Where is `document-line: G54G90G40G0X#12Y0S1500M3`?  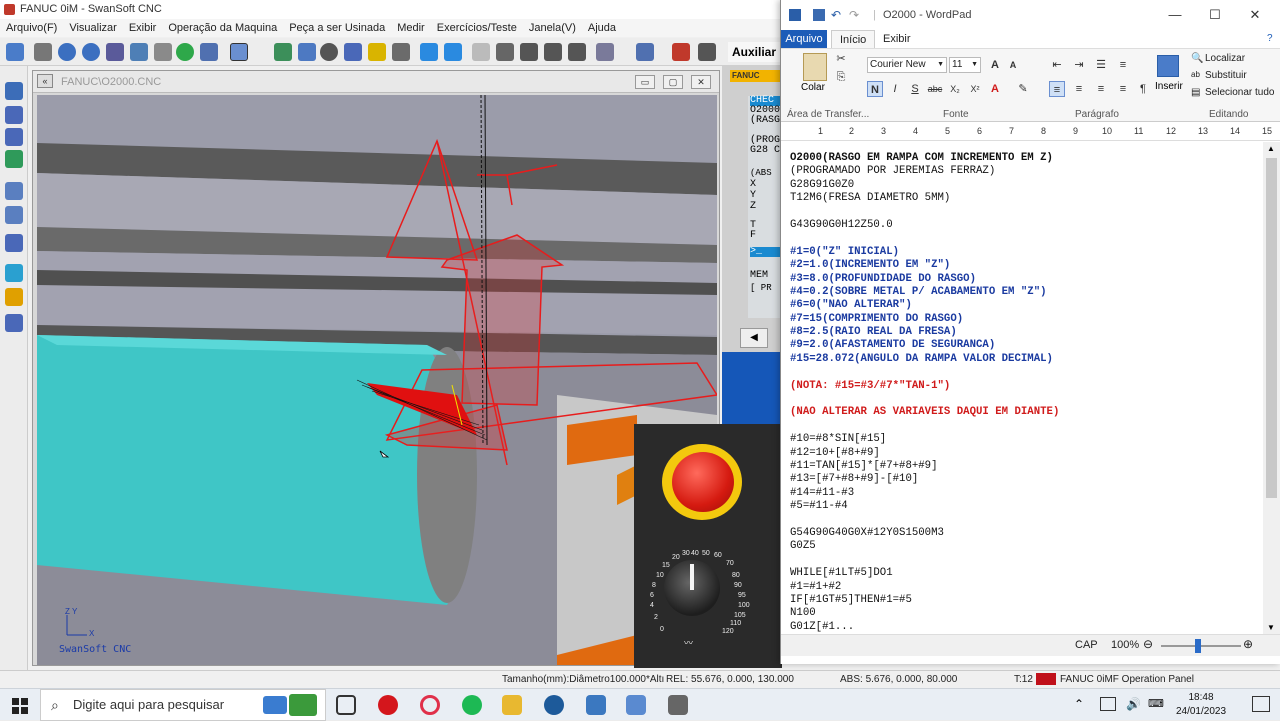
document-line: G54G90G40G0X#12Y0S1500M3 is located at coordinates (924, 533).